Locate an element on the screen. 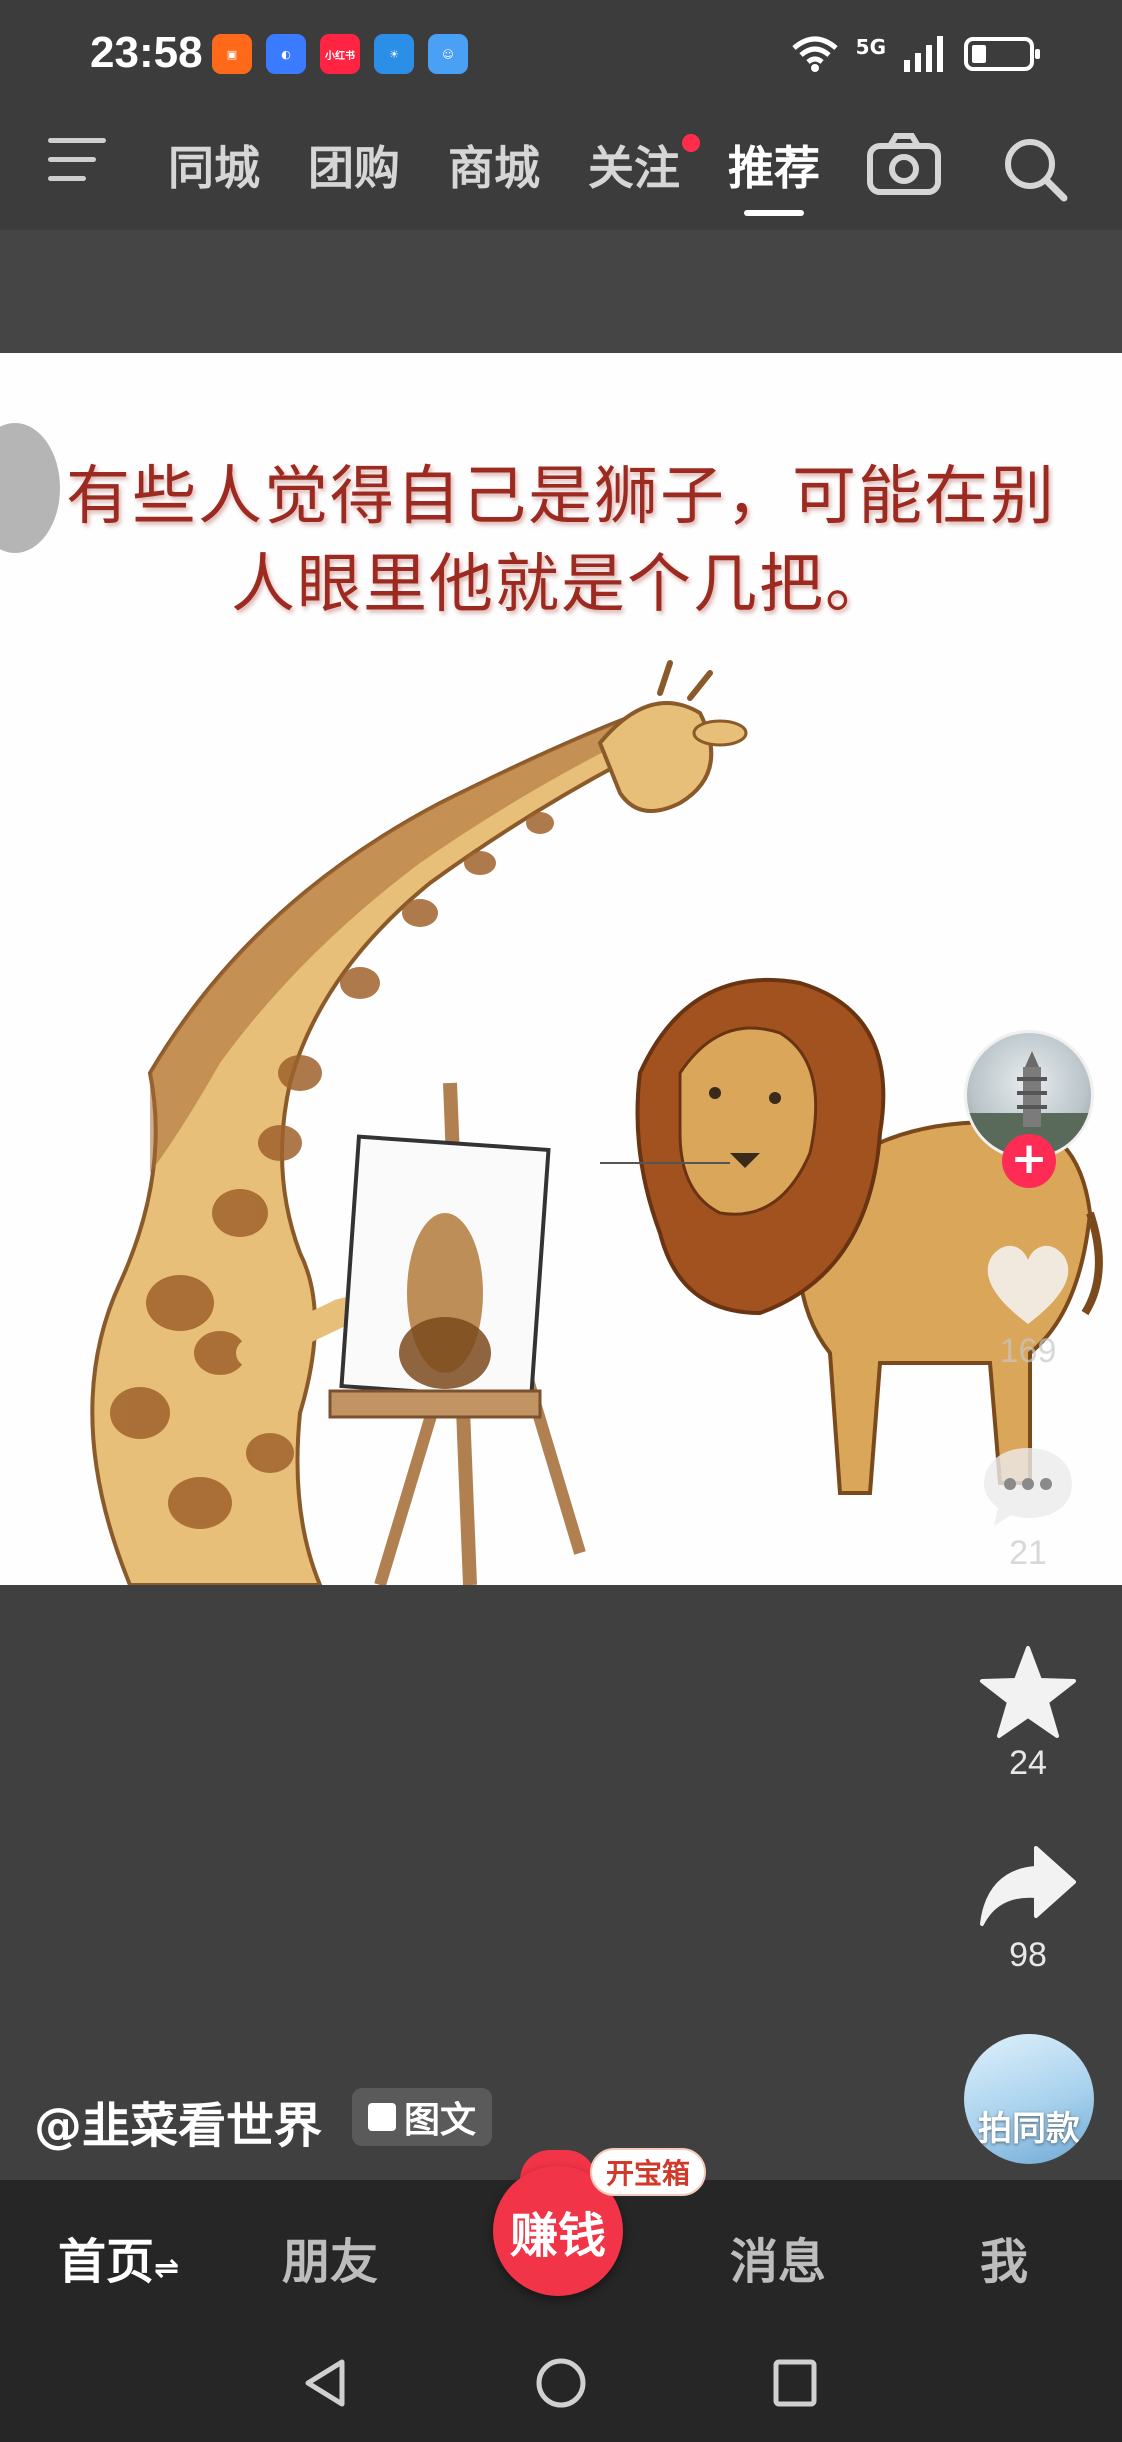  comment-count: 21 is located at coordinates (1028, 1553).